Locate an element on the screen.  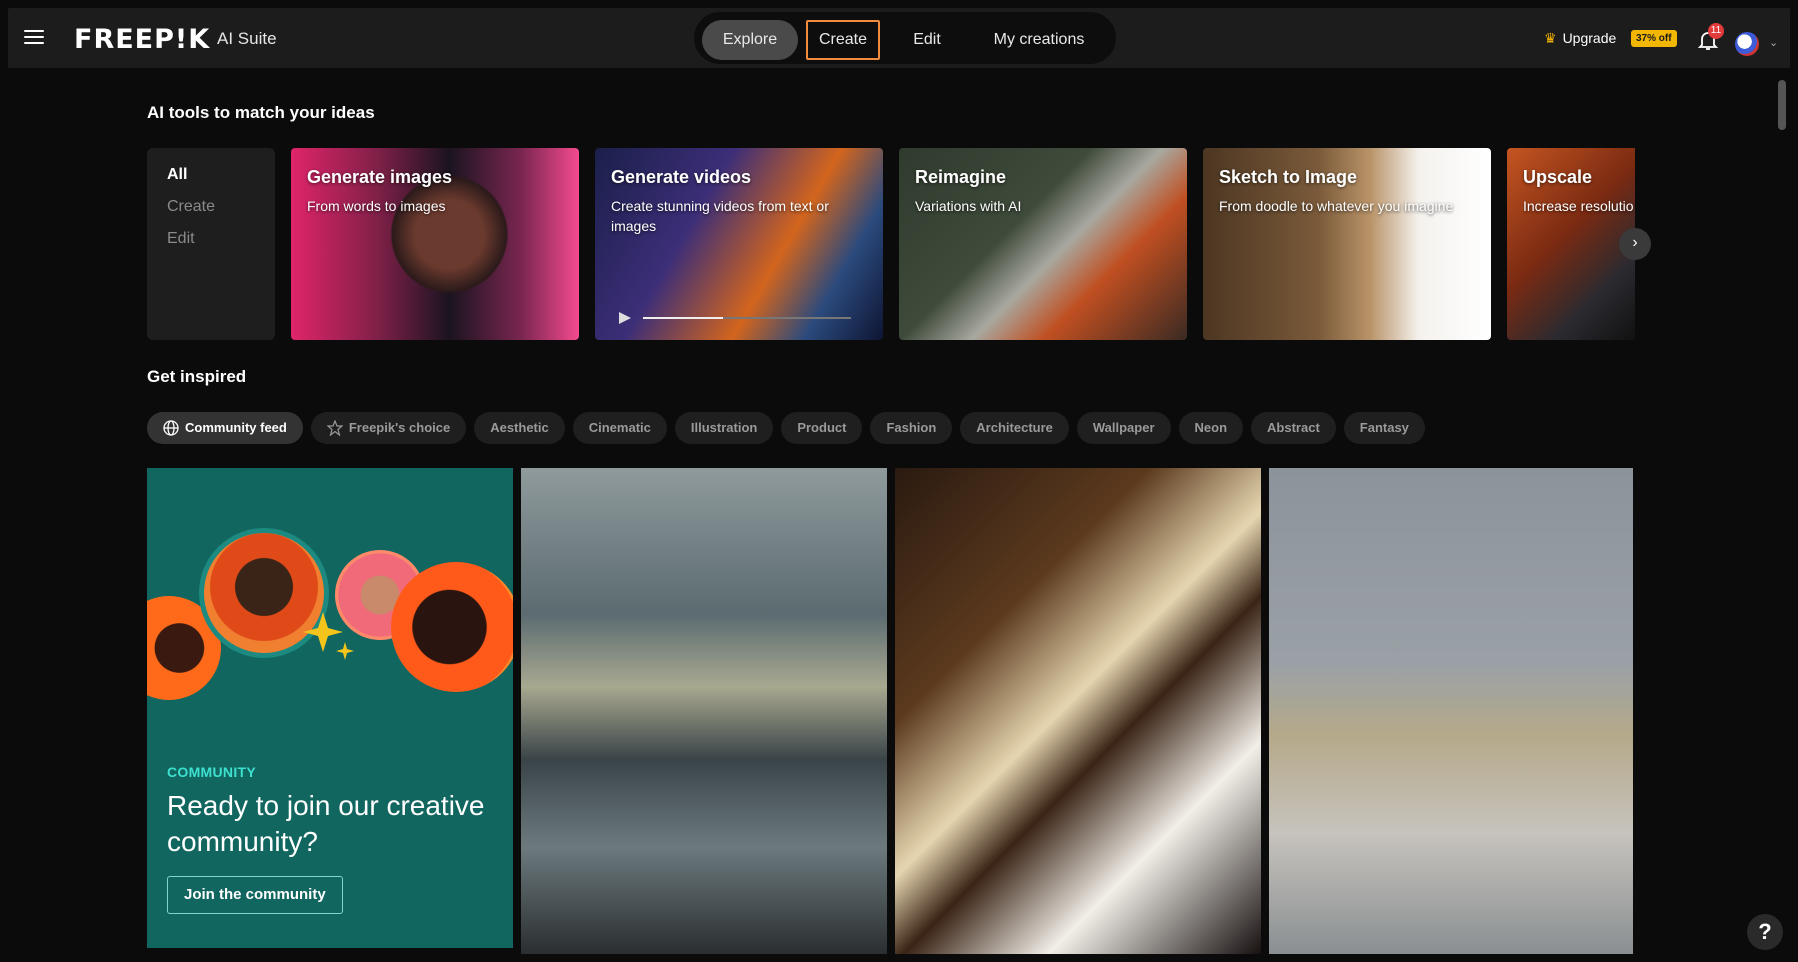
community-avatar-image is located at coordinates (452, 627).